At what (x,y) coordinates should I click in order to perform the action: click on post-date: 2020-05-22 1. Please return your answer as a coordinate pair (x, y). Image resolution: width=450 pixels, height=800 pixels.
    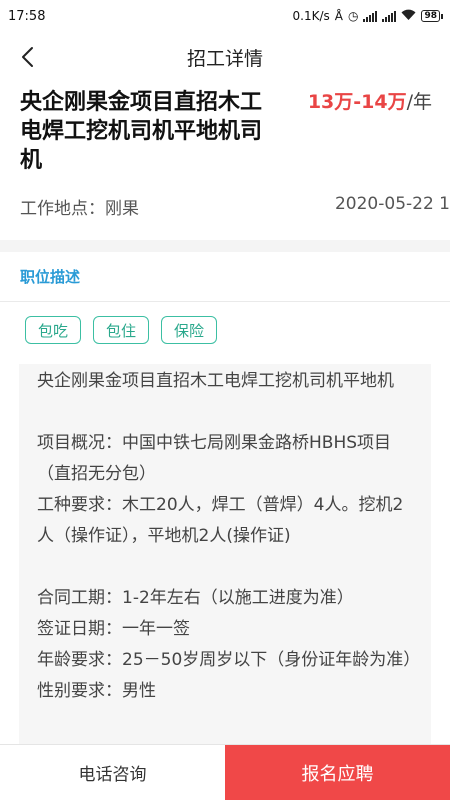
    Looking at the image, I should click on (392, 204).